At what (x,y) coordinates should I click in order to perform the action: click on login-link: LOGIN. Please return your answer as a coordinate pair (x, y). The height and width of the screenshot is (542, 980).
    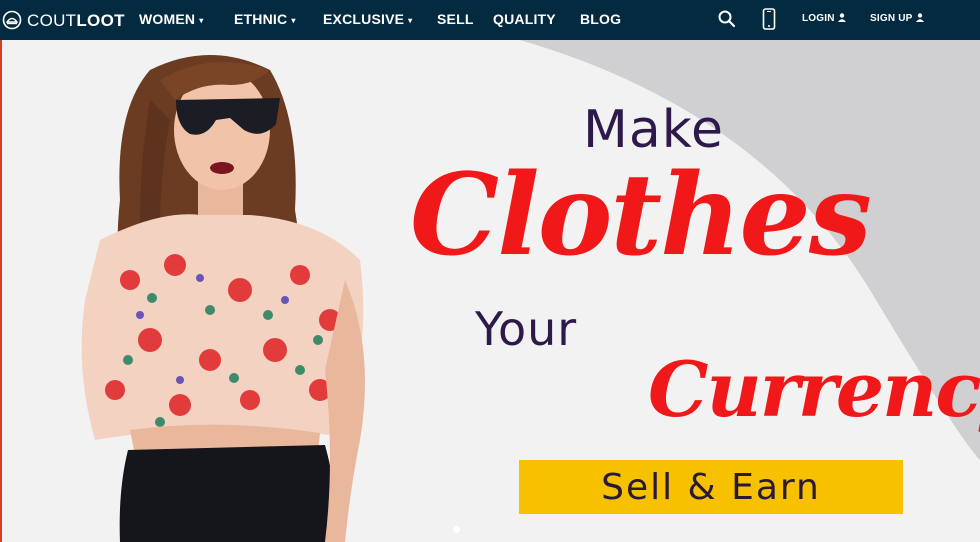
    Looking at the image, I should click on (824, 19).